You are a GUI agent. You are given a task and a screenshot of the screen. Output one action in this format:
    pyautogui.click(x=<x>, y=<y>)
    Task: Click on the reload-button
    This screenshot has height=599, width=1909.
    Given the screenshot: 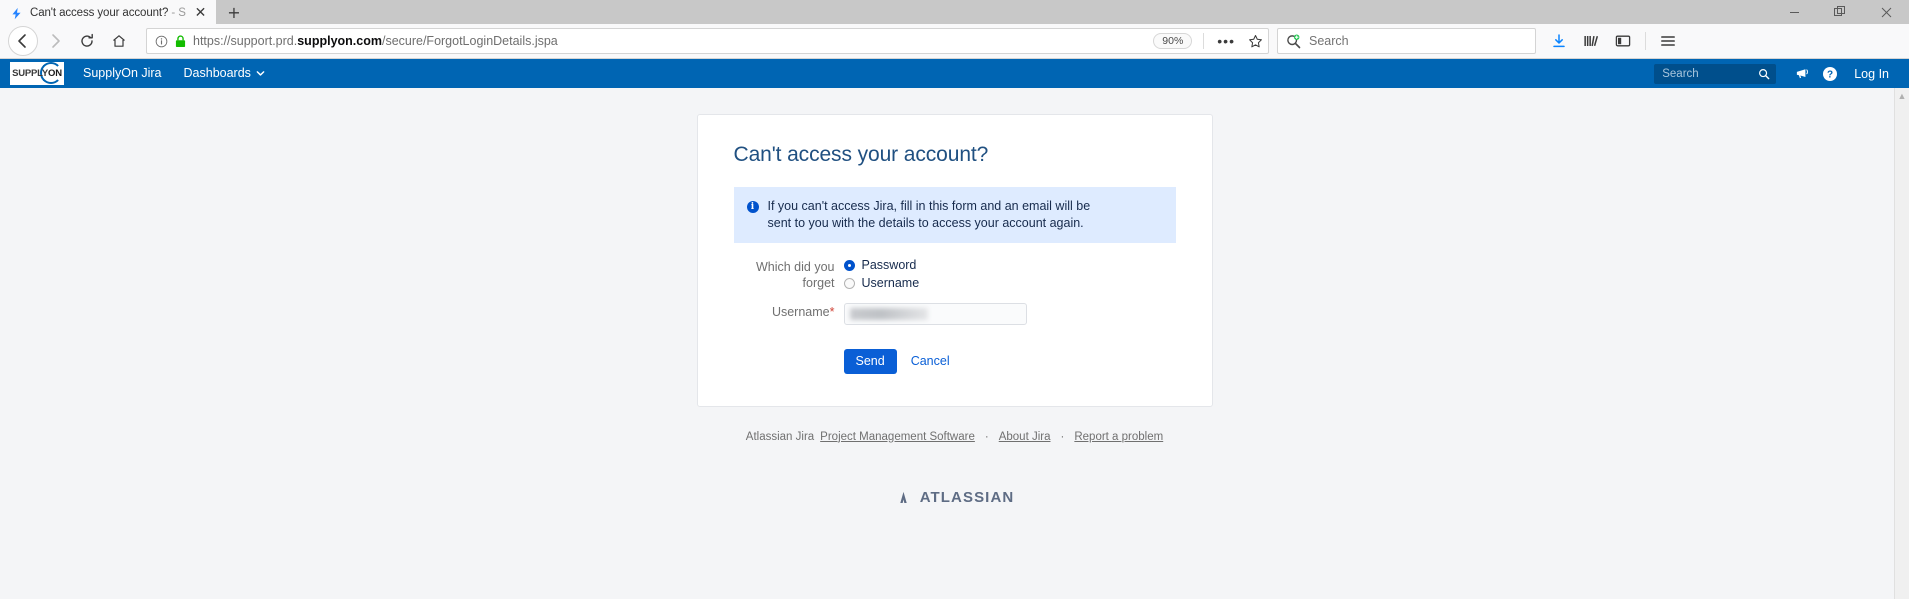 What is the action you would take?
    pyautogui.click(x=87, y=41)
    